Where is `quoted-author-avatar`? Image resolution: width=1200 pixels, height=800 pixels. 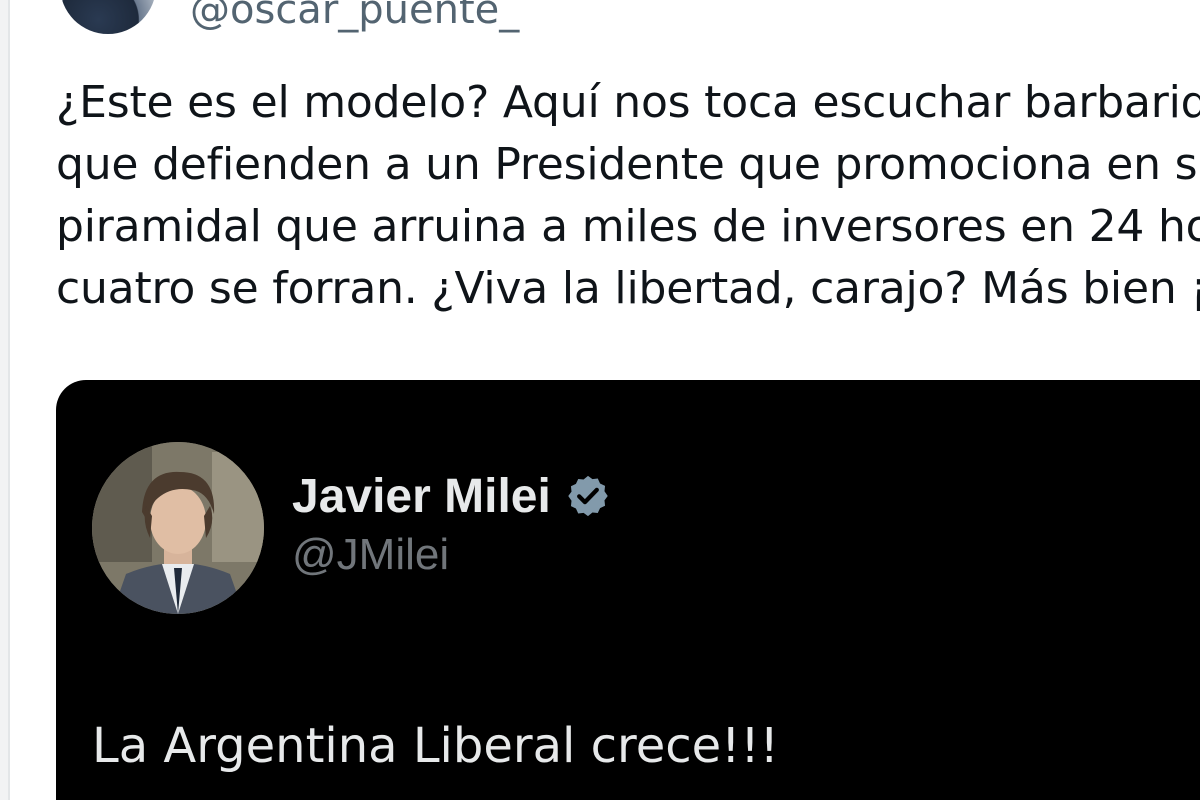 quoted-author-avatar is located at coordinates (178, 528).